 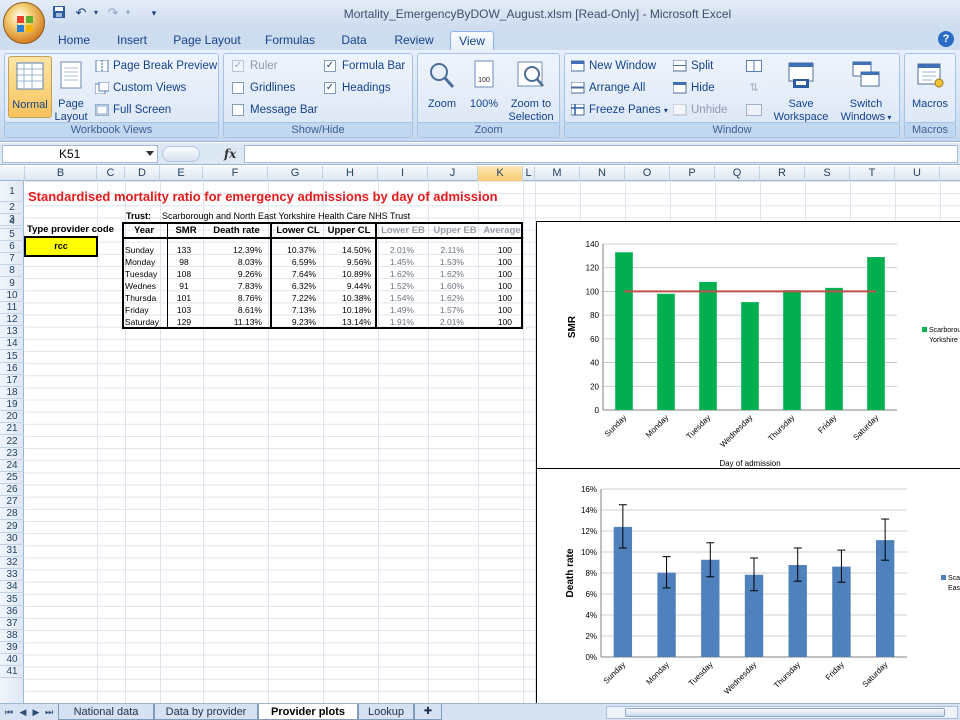 What do you see at coordinates (12, 502) in the screenshot?
I see `row-header: 27` at bounding box center [12, 502].